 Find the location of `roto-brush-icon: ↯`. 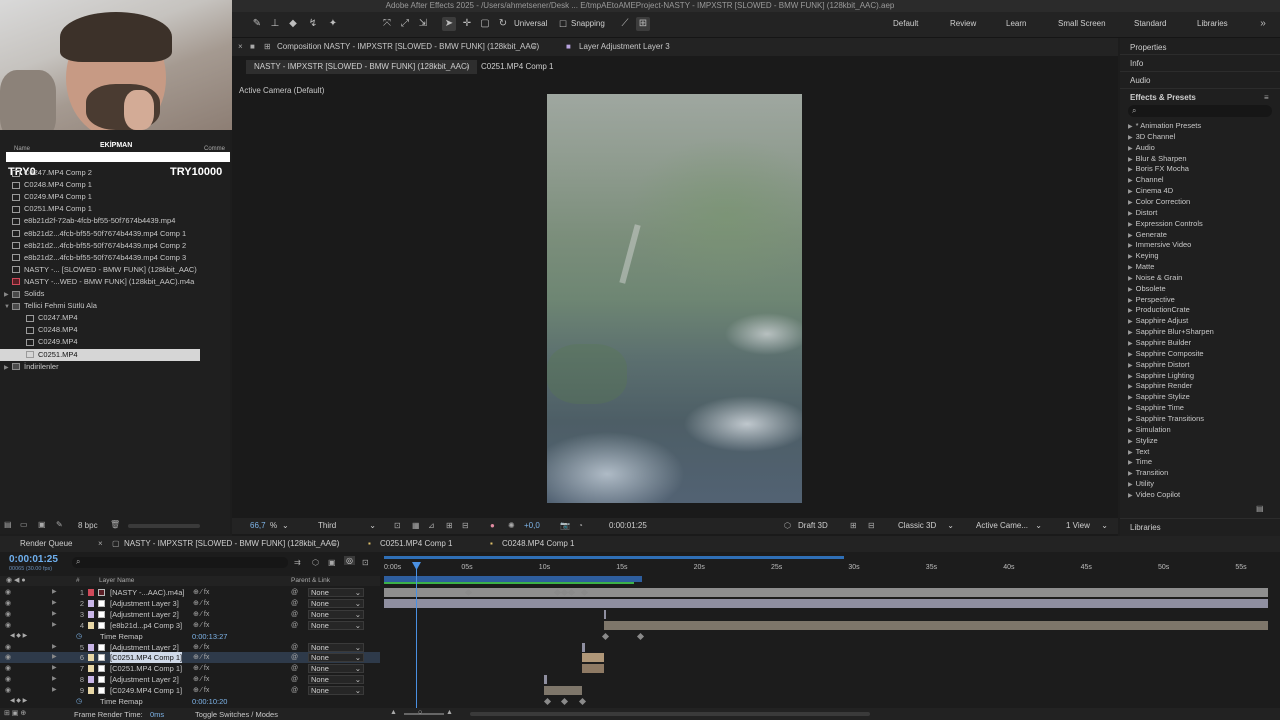

roto-brush-icon: ↯ is located at coordinates (313, 24).